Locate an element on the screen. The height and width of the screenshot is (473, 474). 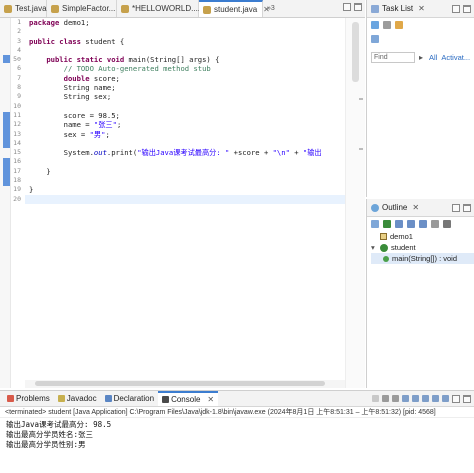
all-link: All is located at coordinates (433, 57).